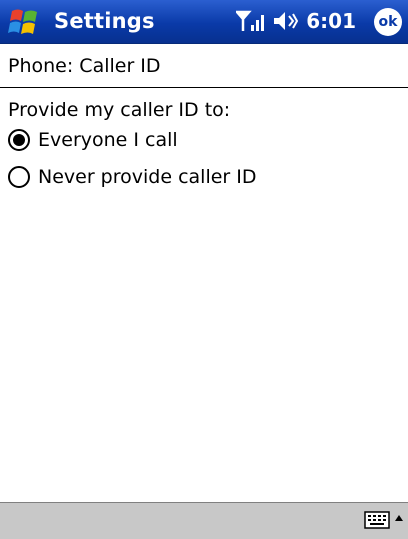 This screenshot has height=539, width=408. I want to click on radio-button-unselected, so click(19, 177).